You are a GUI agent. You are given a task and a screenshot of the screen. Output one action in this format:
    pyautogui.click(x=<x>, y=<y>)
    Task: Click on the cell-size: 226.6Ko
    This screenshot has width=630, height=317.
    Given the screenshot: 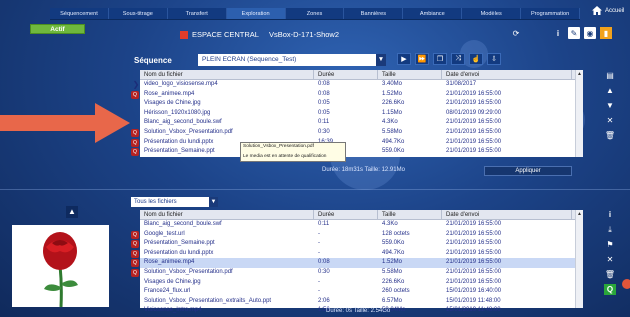 What is the action you would take?
    pyautogui.click(x=393, y=281)
    